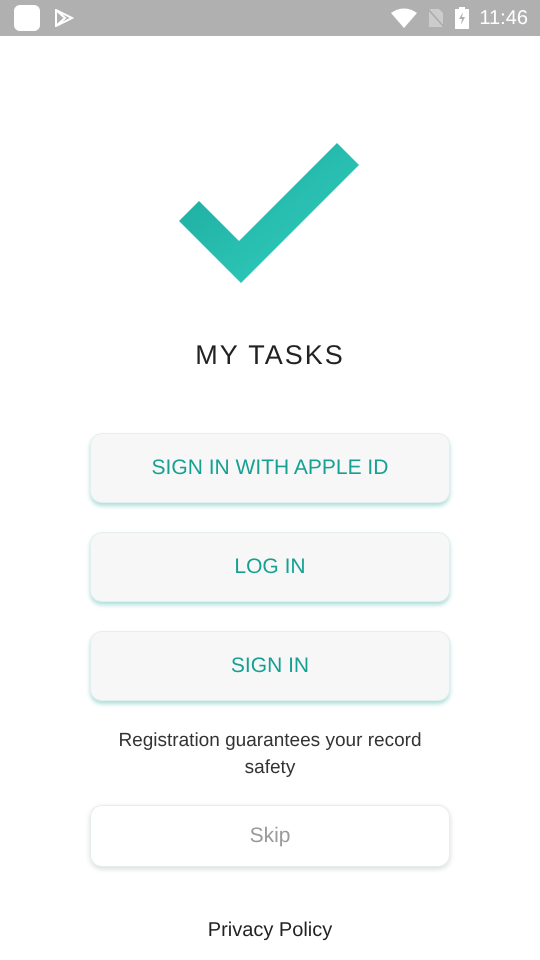 This screenshot has height=960, width=540. What do you see at coordinates (270, 666) in the screenshot?
I see `auth-button: SIGN IN` at bounding box center [270, 666].